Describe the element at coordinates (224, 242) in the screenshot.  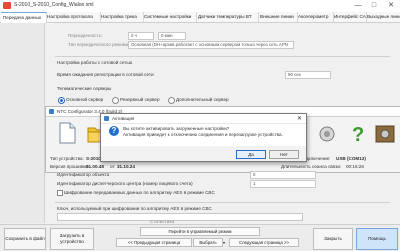
I see `chevron-down-icon: ▾` at that location.